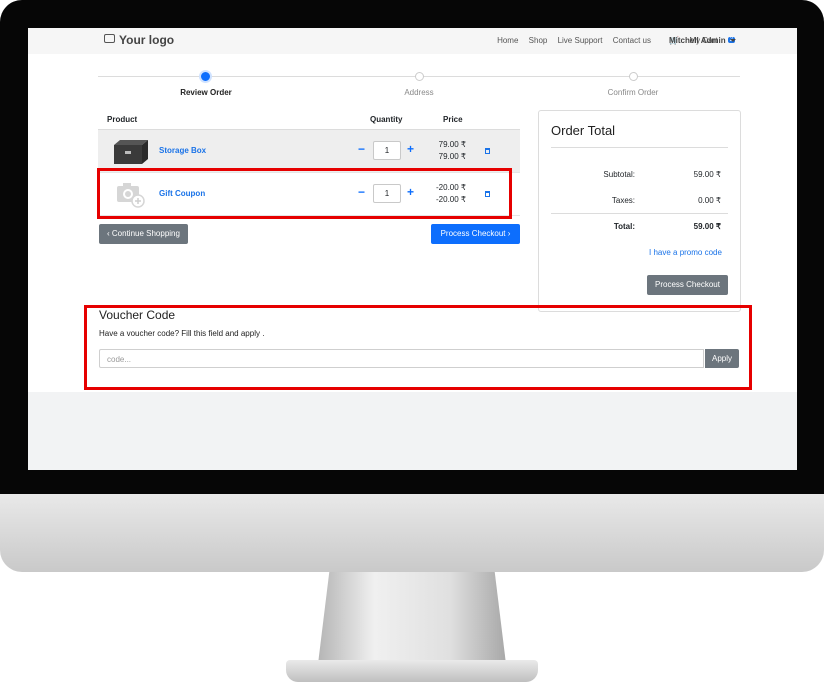  What do you see at coordinates (412, 671) in the screenshot?
I see `monitor-stand-base` at bounding box center [412, 671].